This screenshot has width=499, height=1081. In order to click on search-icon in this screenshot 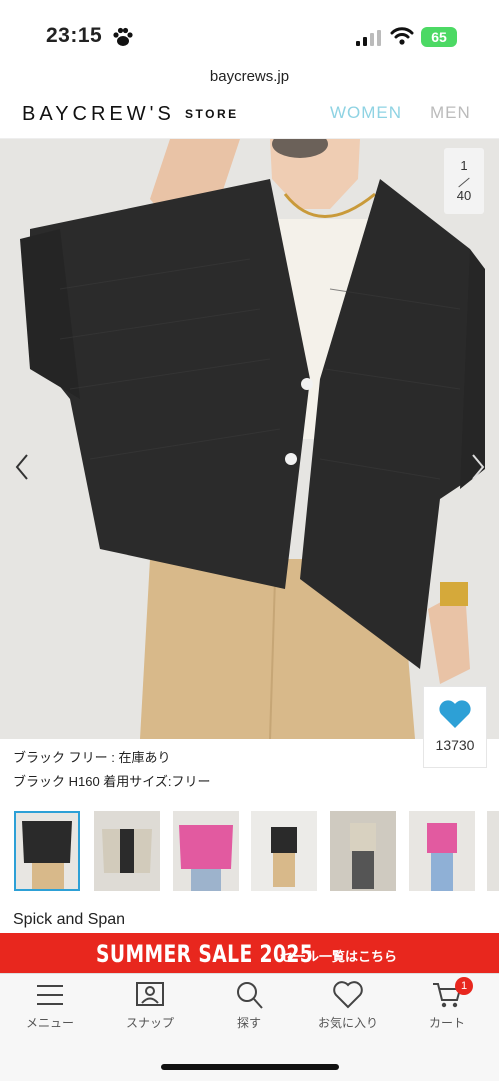, I will do `click(250, 995)`.